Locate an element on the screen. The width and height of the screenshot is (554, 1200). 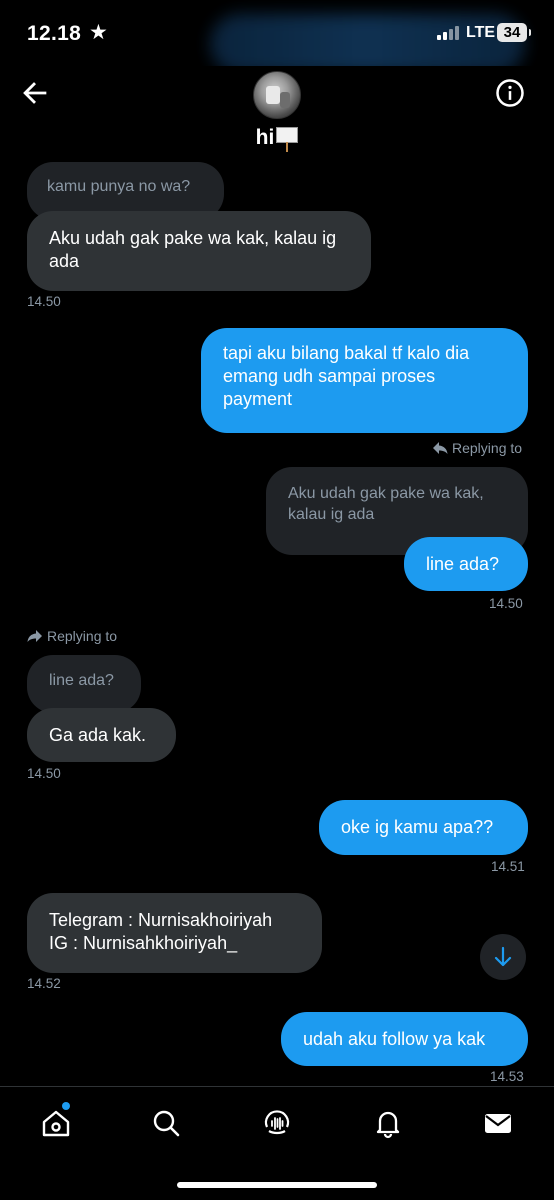
message-text-line: Telegram : Nurnisakhoiriyah is located at coordinates (161, 920).